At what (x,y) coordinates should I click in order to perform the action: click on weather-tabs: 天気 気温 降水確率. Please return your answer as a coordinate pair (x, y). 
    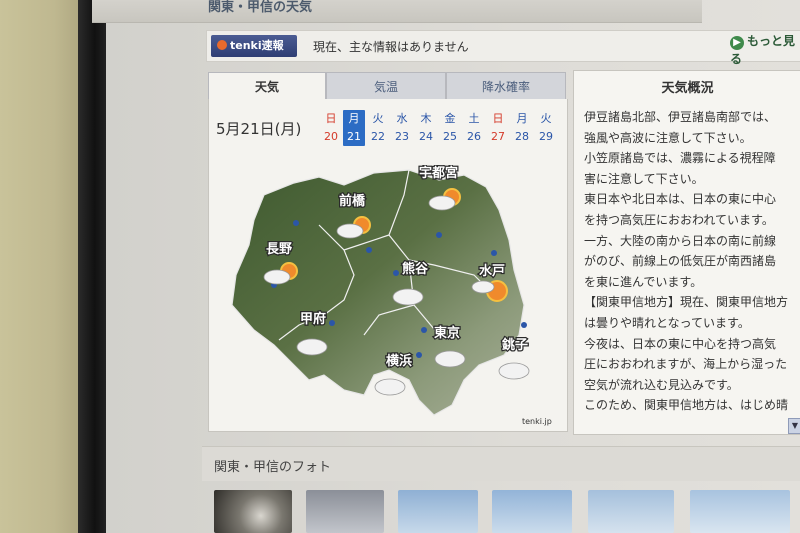
    Looking at the image, I should click on (387, 86).